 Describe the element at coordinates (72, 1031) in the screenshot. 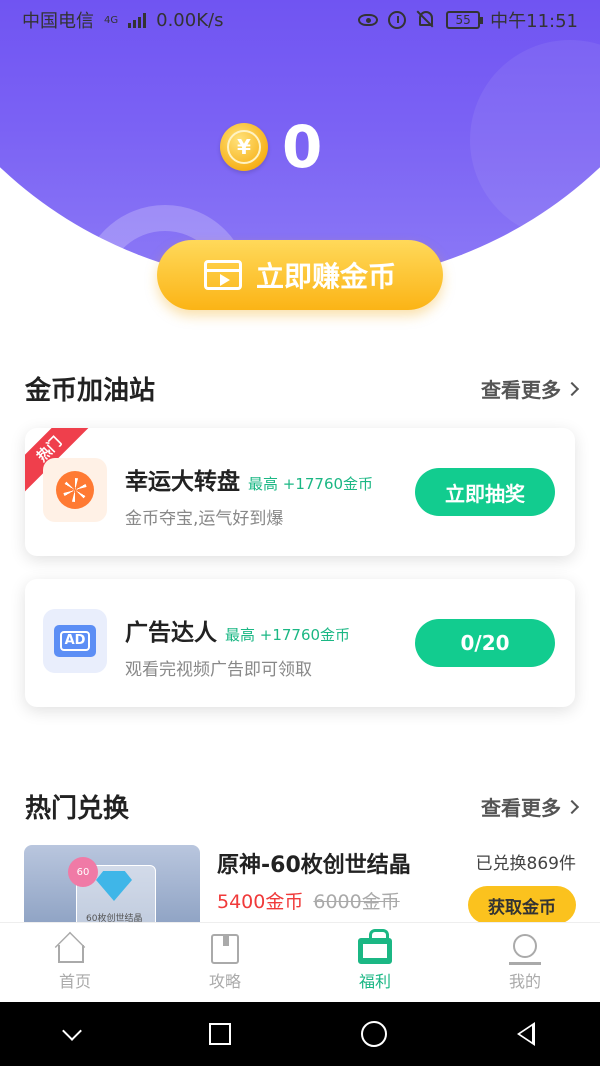

I see `hide-nav-icon` at that location.